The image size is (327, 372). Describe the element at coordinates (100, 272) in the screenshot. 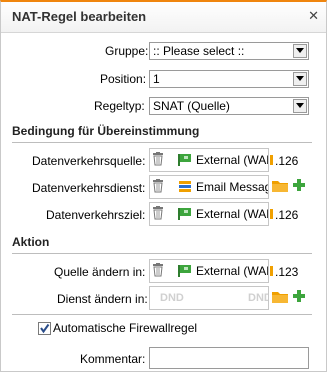

I see `quelle-aendern-label: Quelle ändern in:` at that location.